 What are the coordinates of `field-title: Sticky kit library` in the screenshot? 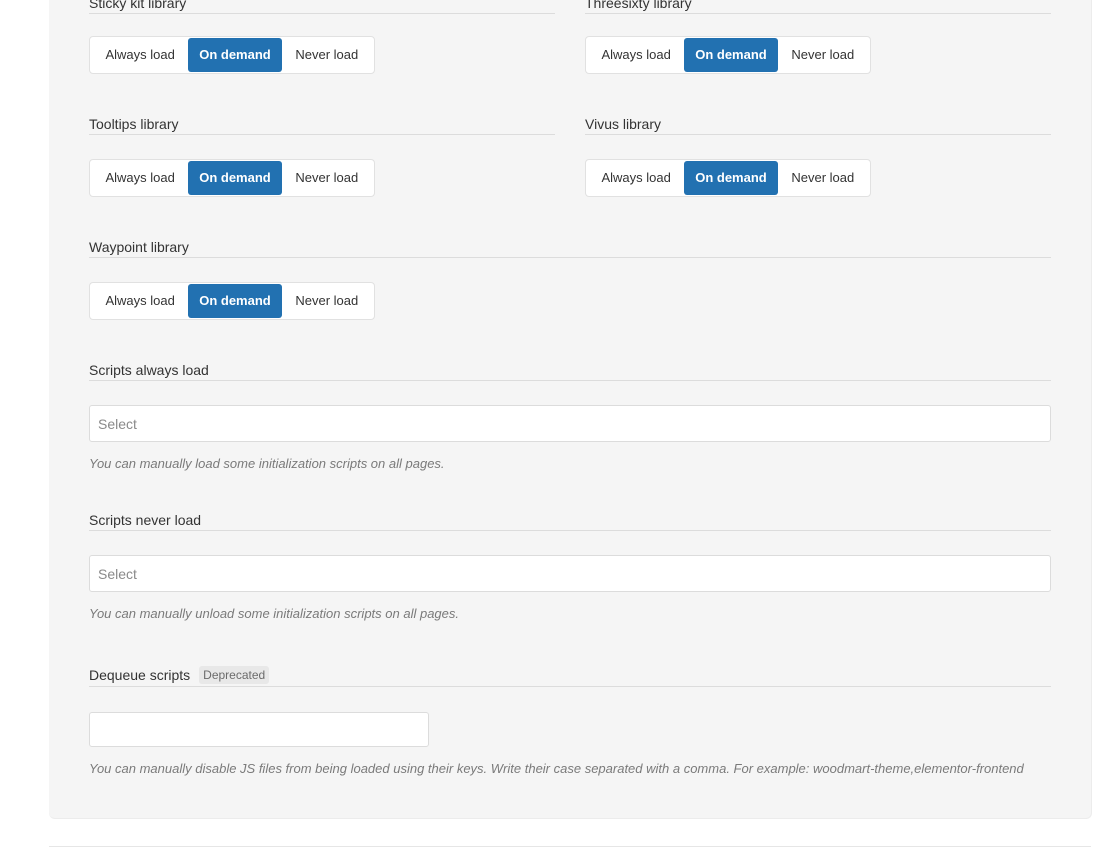 It's located at (322, 7).